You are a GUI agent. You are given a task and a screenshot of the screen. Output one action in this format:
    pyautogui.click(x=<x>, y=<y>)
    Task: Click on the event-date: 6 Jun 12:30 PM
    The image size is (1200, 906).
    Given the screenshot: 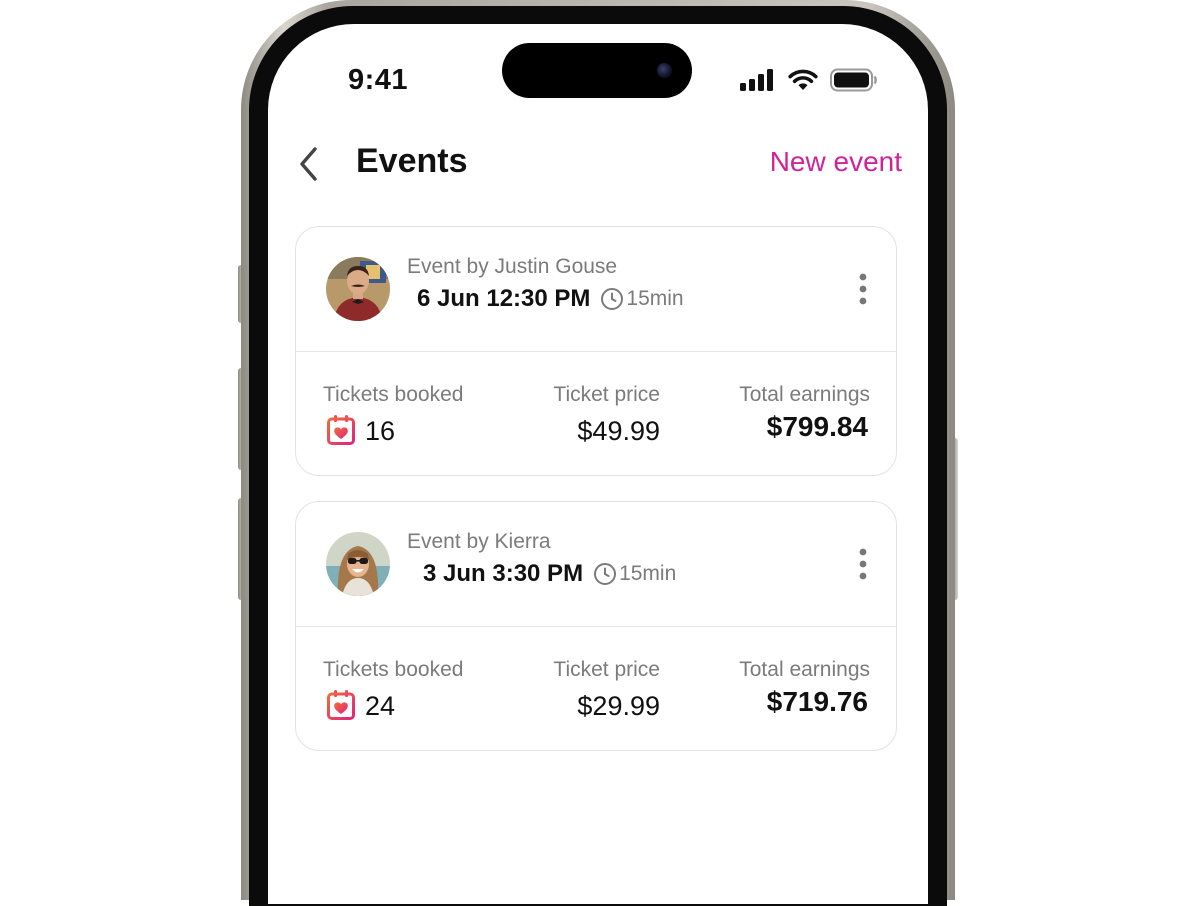 What is the action you would take?
    pyautogui.click(x=504, y=298)
    